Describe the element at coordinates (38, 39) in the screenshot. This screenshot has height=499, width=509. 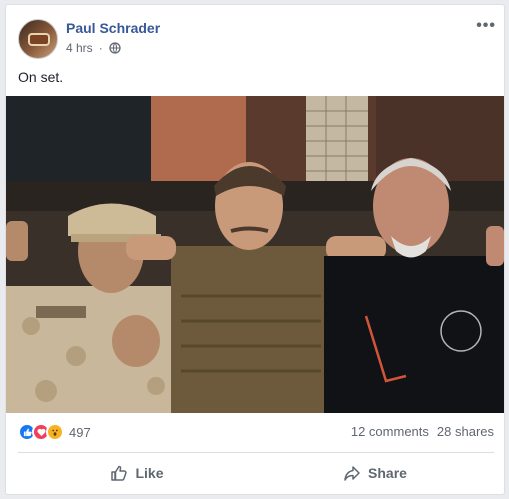
I see `author-avatar` at that location.